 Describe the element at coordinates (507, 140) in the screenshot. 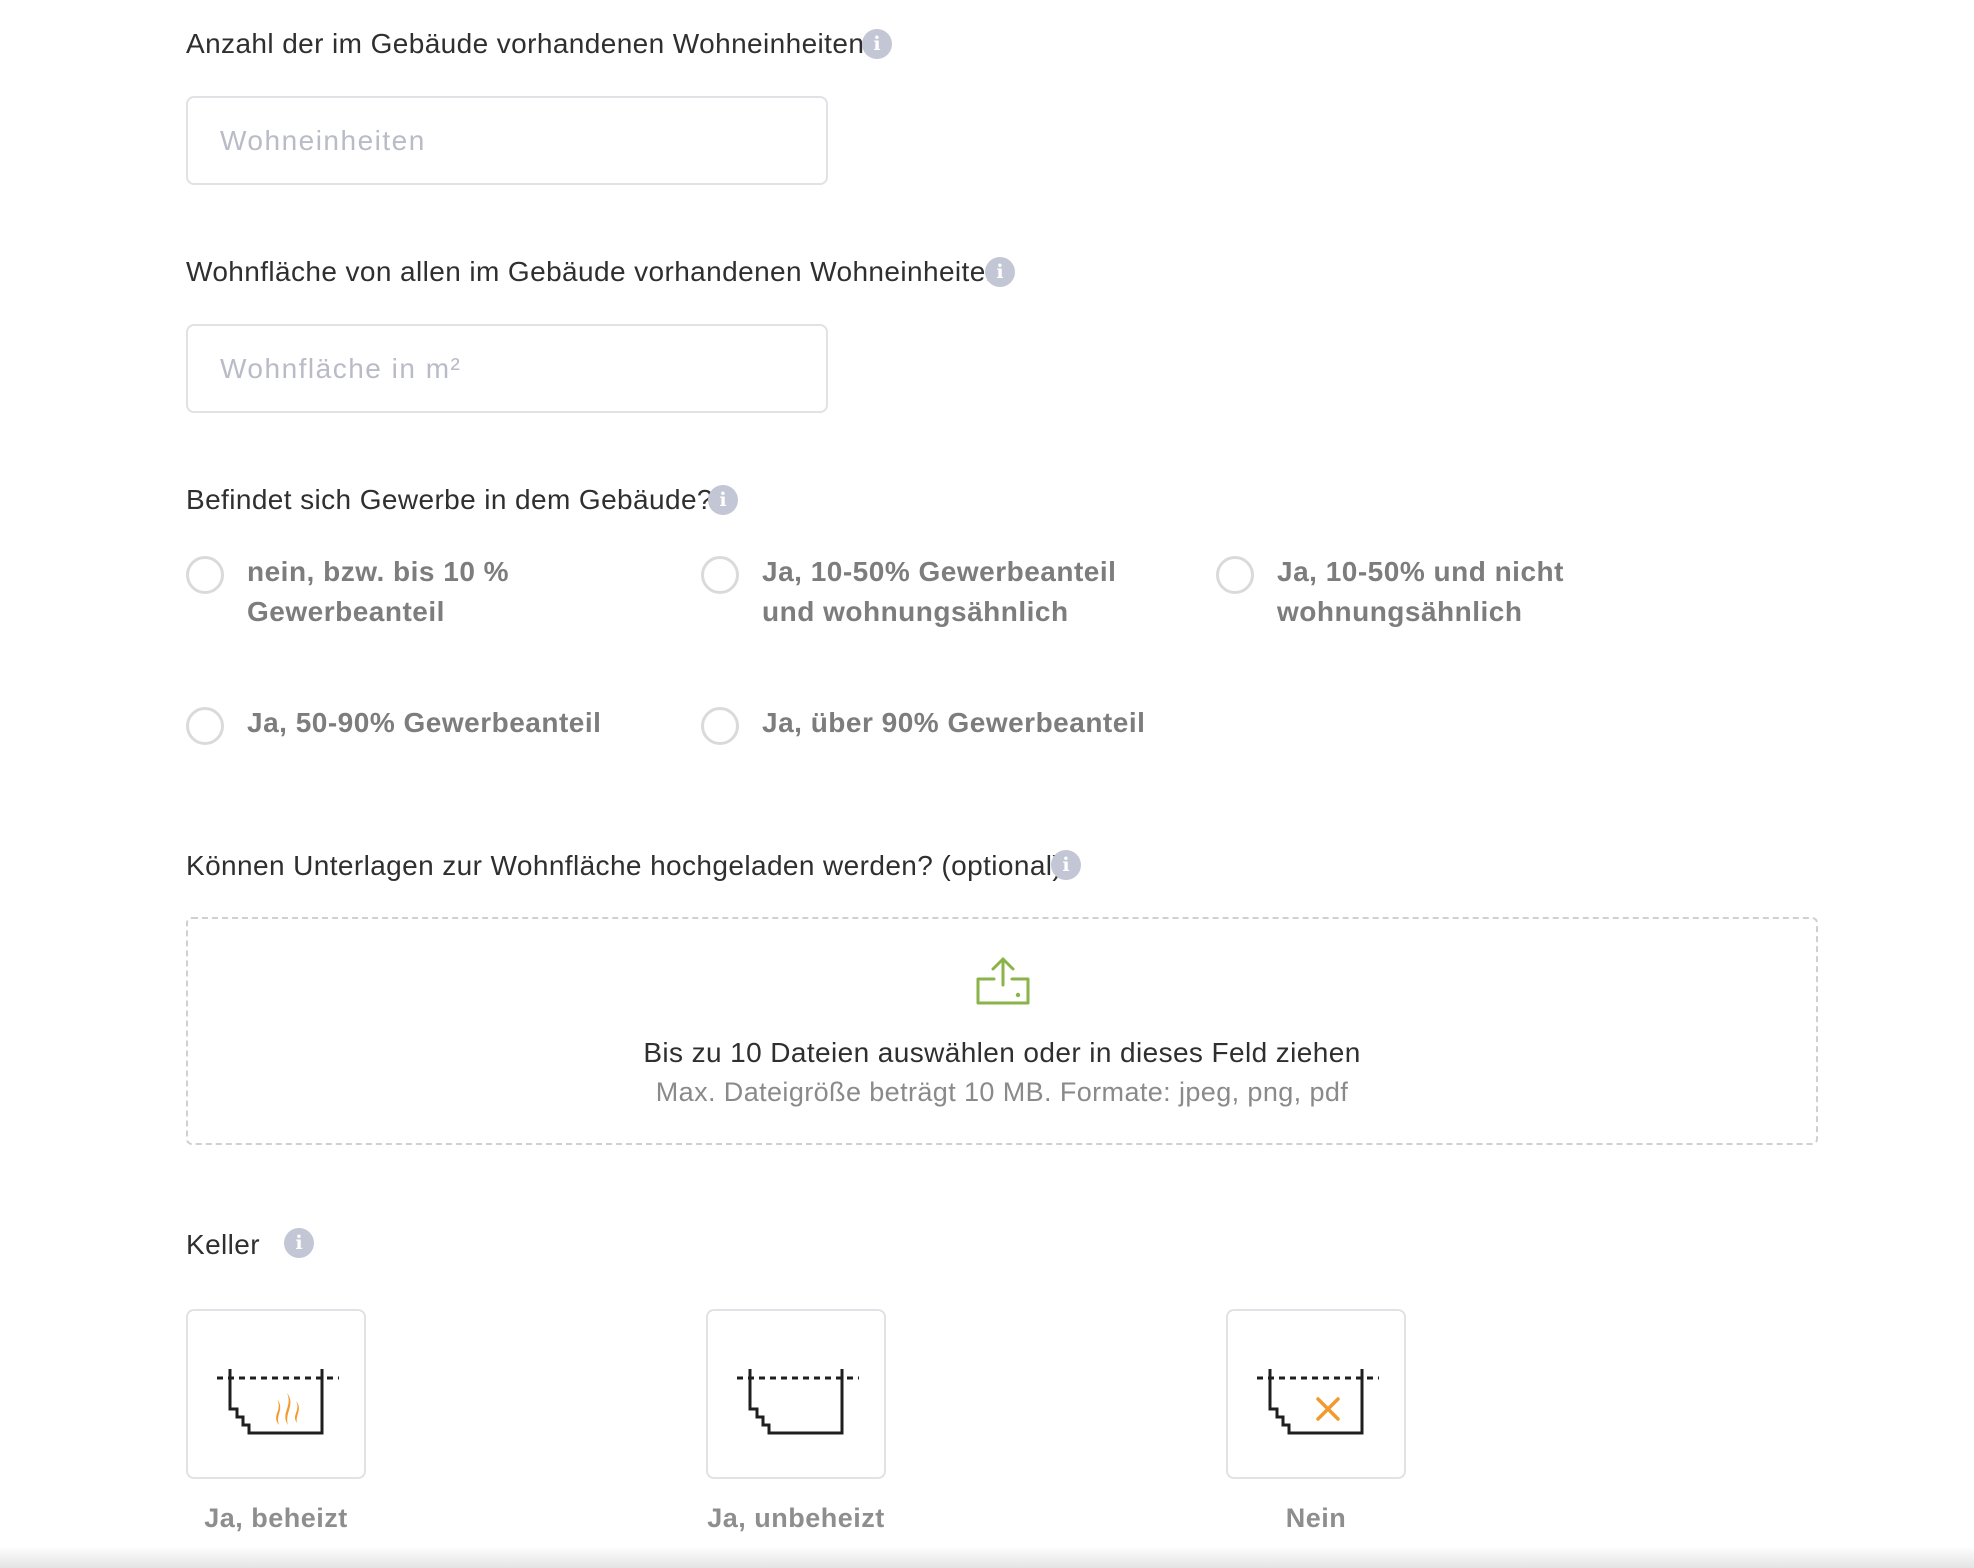

I see `wohneinheiten-input` at that location.